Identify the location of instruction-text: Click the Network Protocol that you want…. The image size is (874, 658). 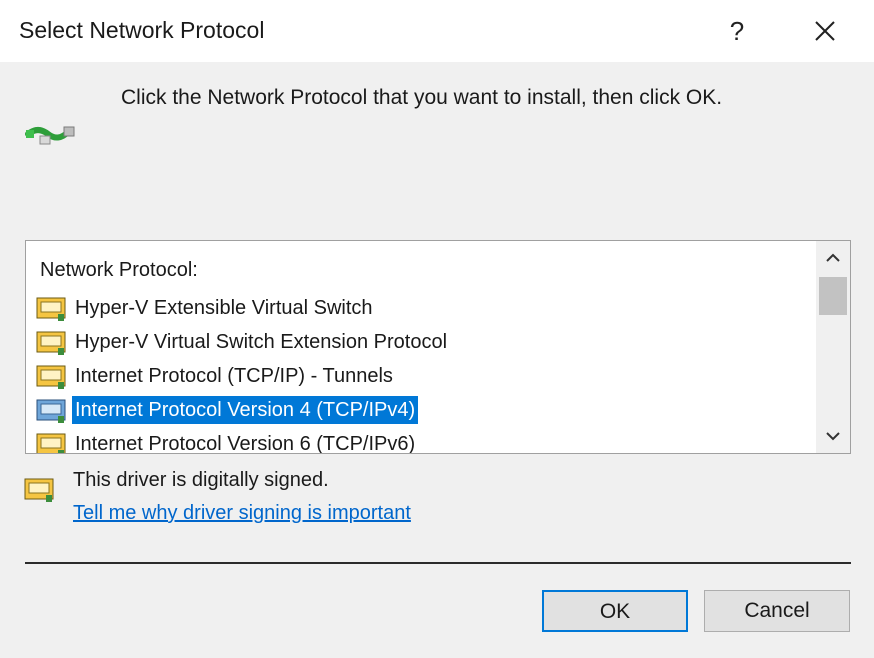
(422, 97).